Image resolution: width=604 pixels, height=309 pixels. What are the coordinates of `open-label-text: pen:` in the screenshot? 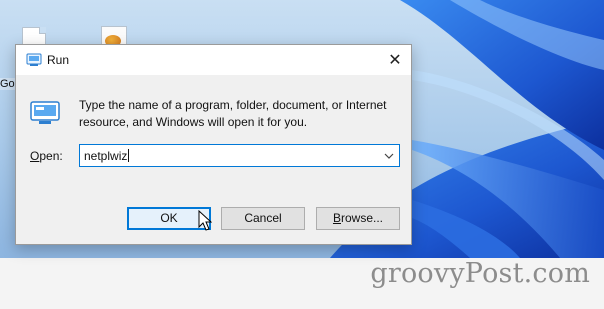 It's located at (51, 156).